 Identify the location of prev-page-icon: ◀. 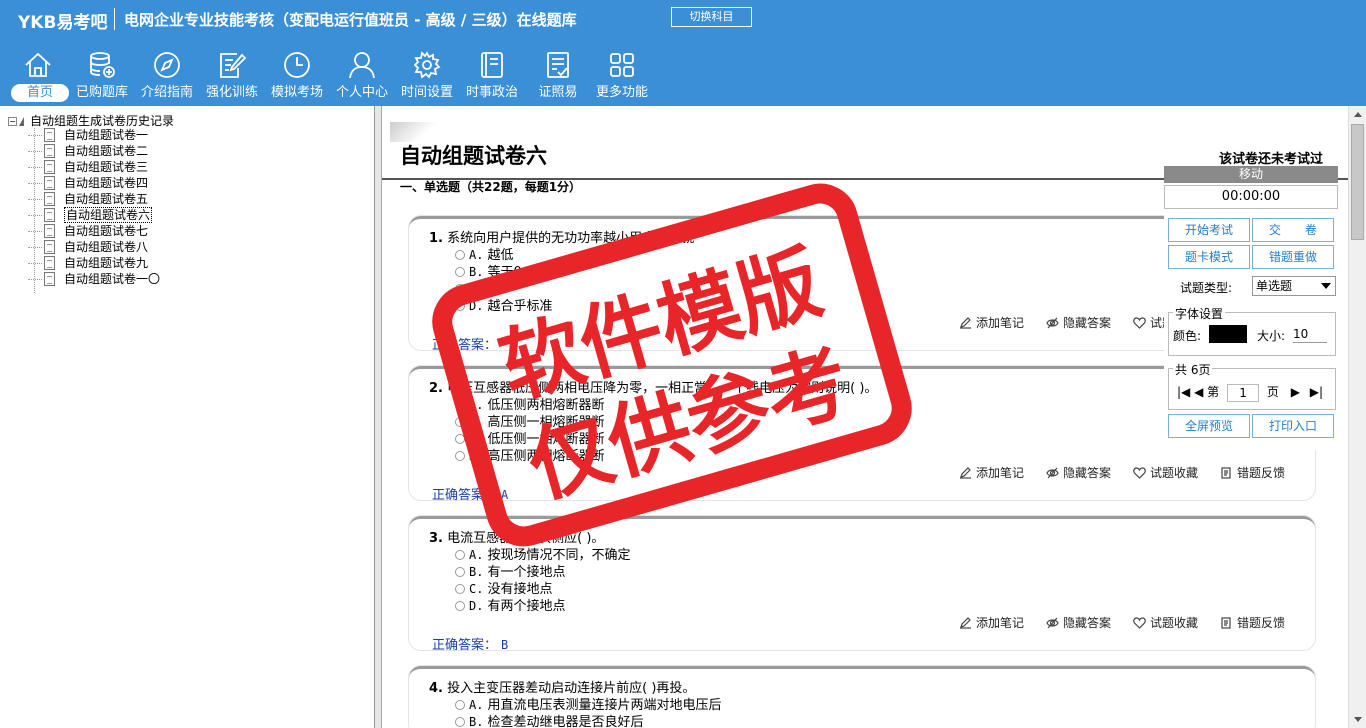
(1198, 392).